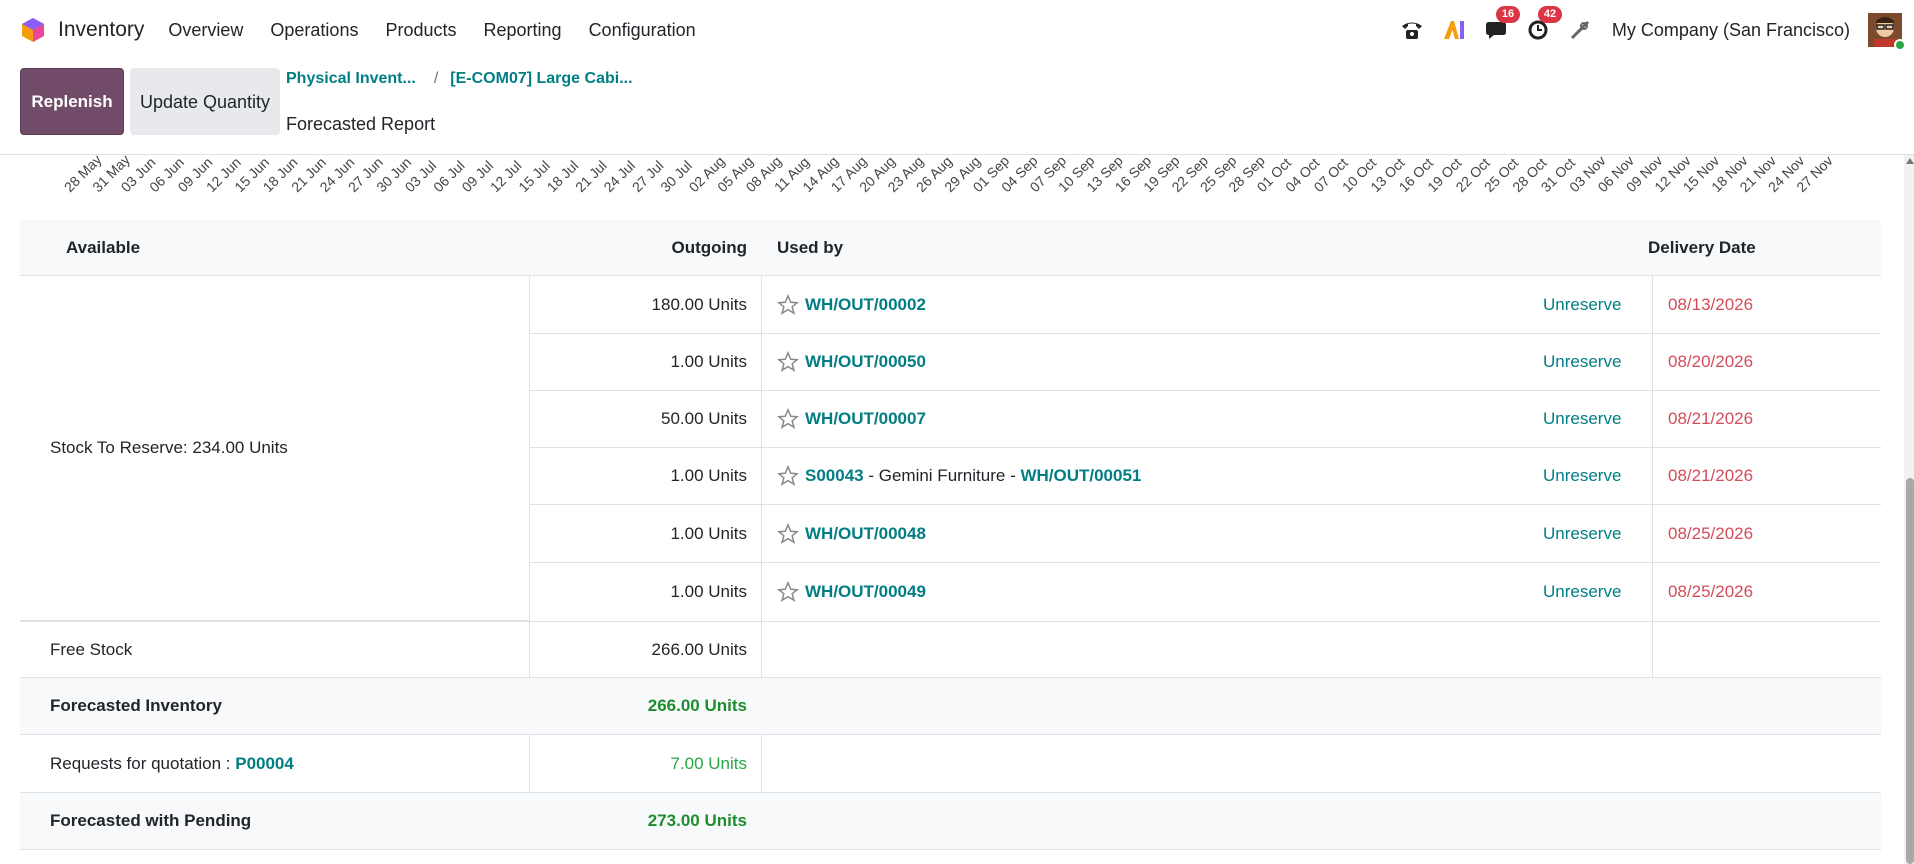 The image size is (1914, 864). What do you see at coordinates (708, 763) in the screenshot?
I see `rfq-qty: 7.00 Units` at bounding box center [708, 763].